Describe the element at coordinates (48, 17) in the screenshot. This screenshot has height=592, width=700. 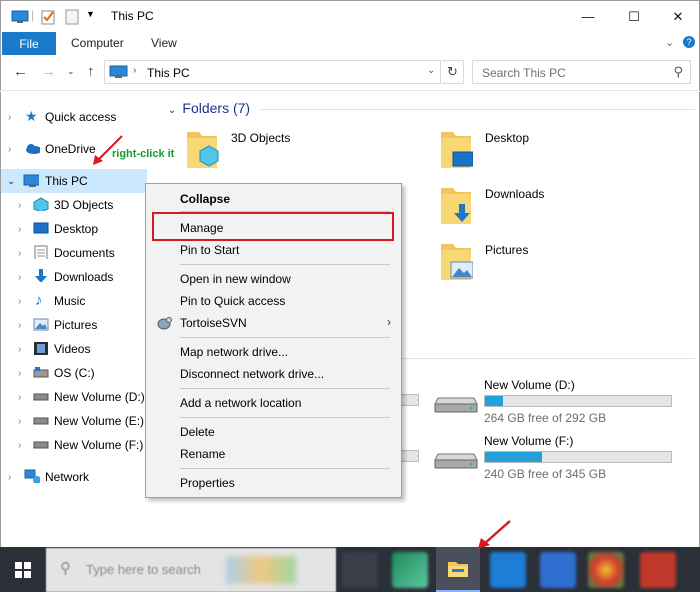
I see `properties-icon` at that location.